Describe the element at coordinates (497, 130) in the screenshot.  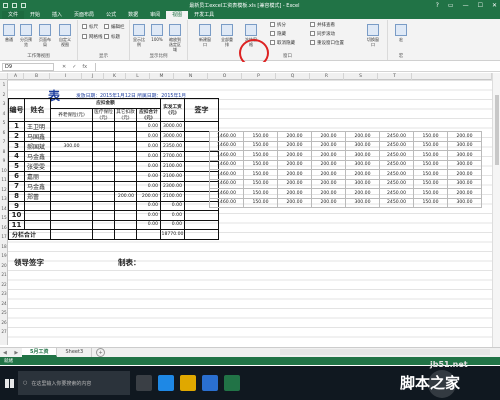
I see `scroll-thumb` at that location.